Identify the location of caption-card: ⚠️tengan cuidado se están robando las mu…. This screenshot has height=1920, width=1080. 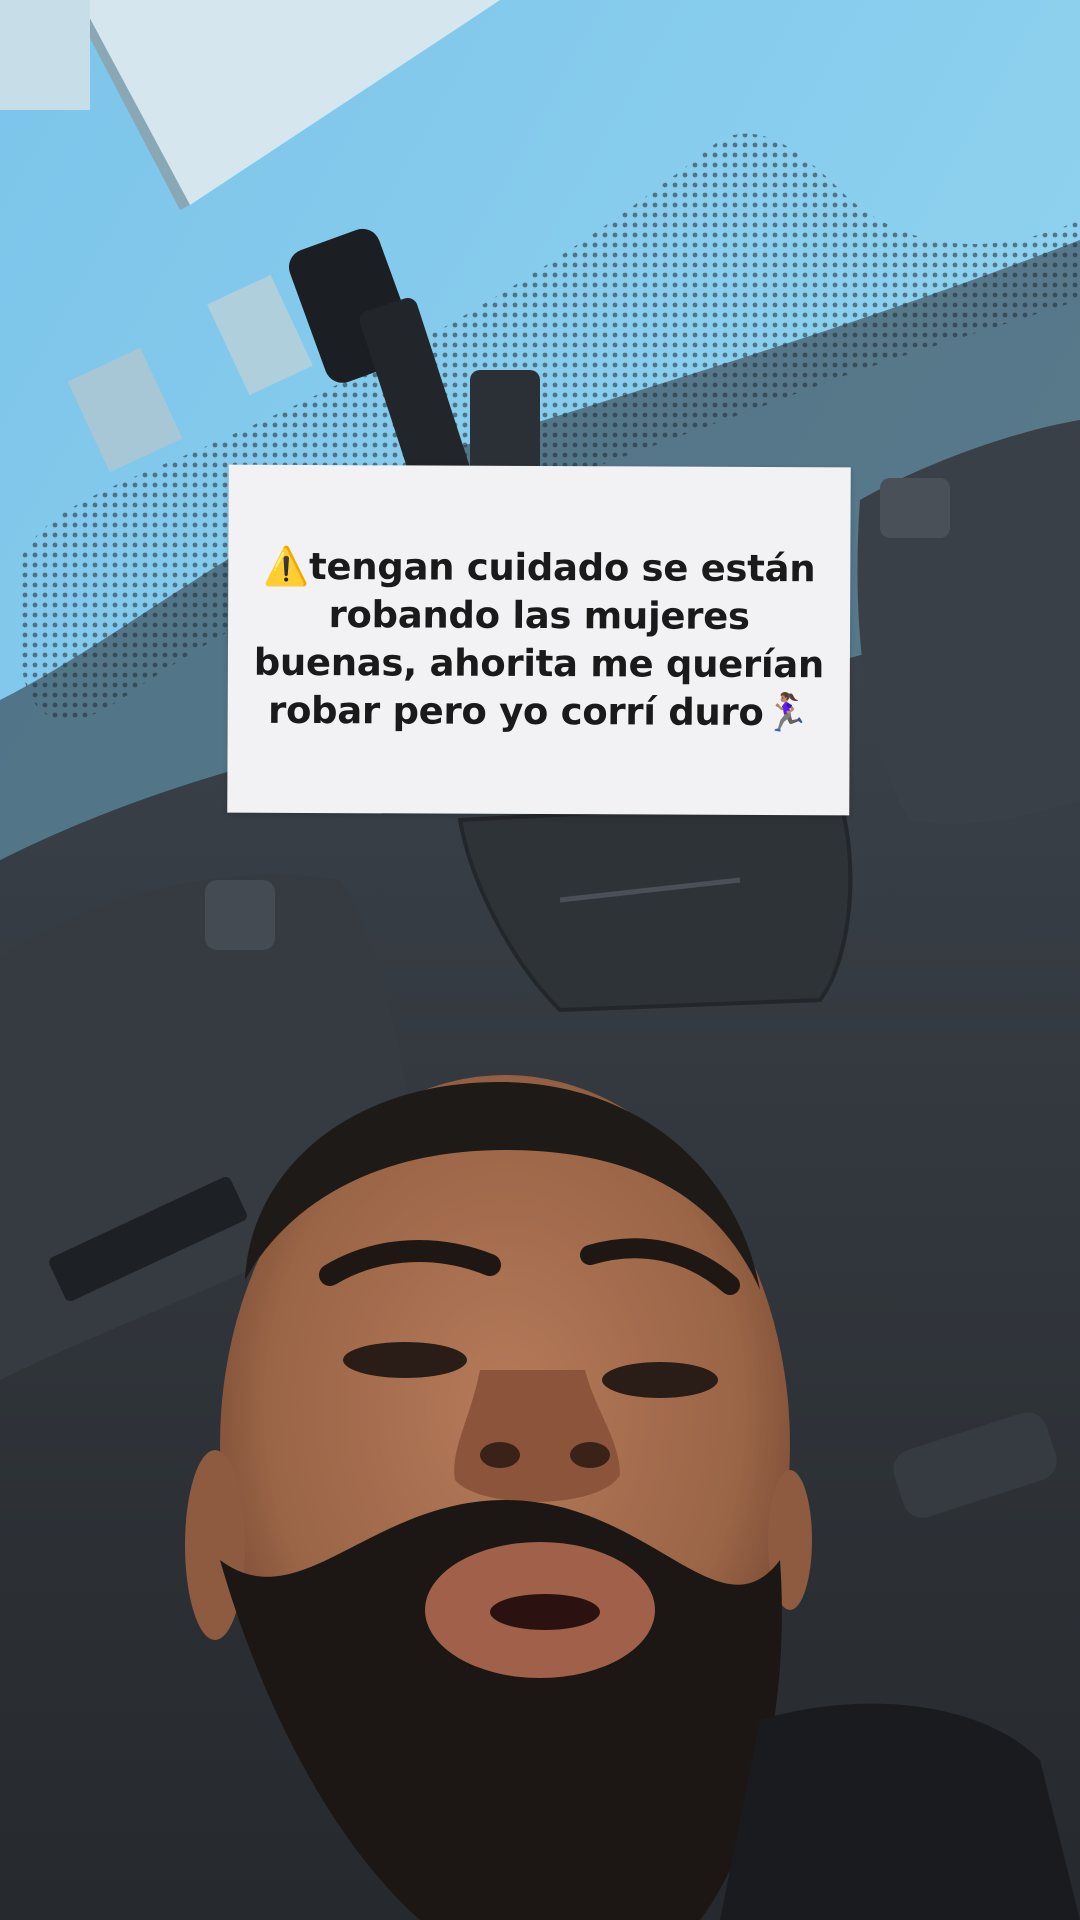
(539, 640).